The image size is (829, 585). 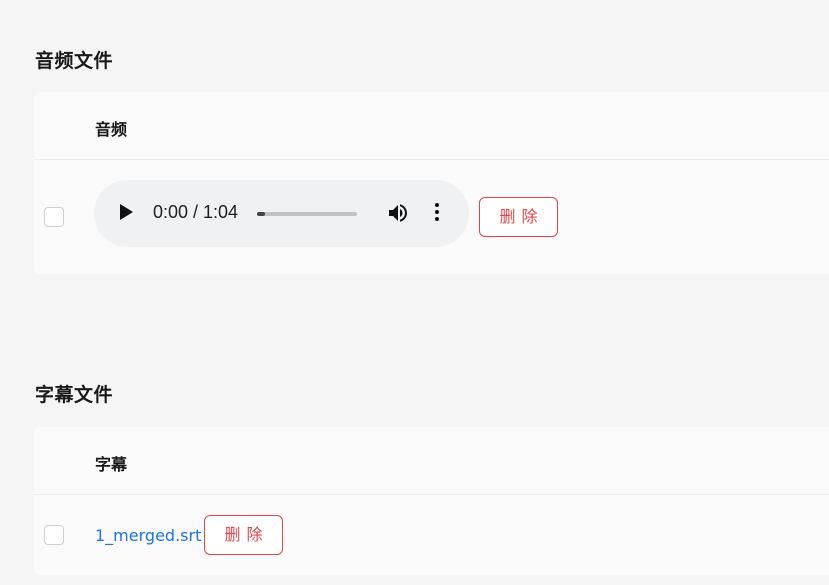 What do you see at coordinates (54, 535) in the screenshot?
I see `subtitle-row-checkbox` at bounding box center [54, 535].